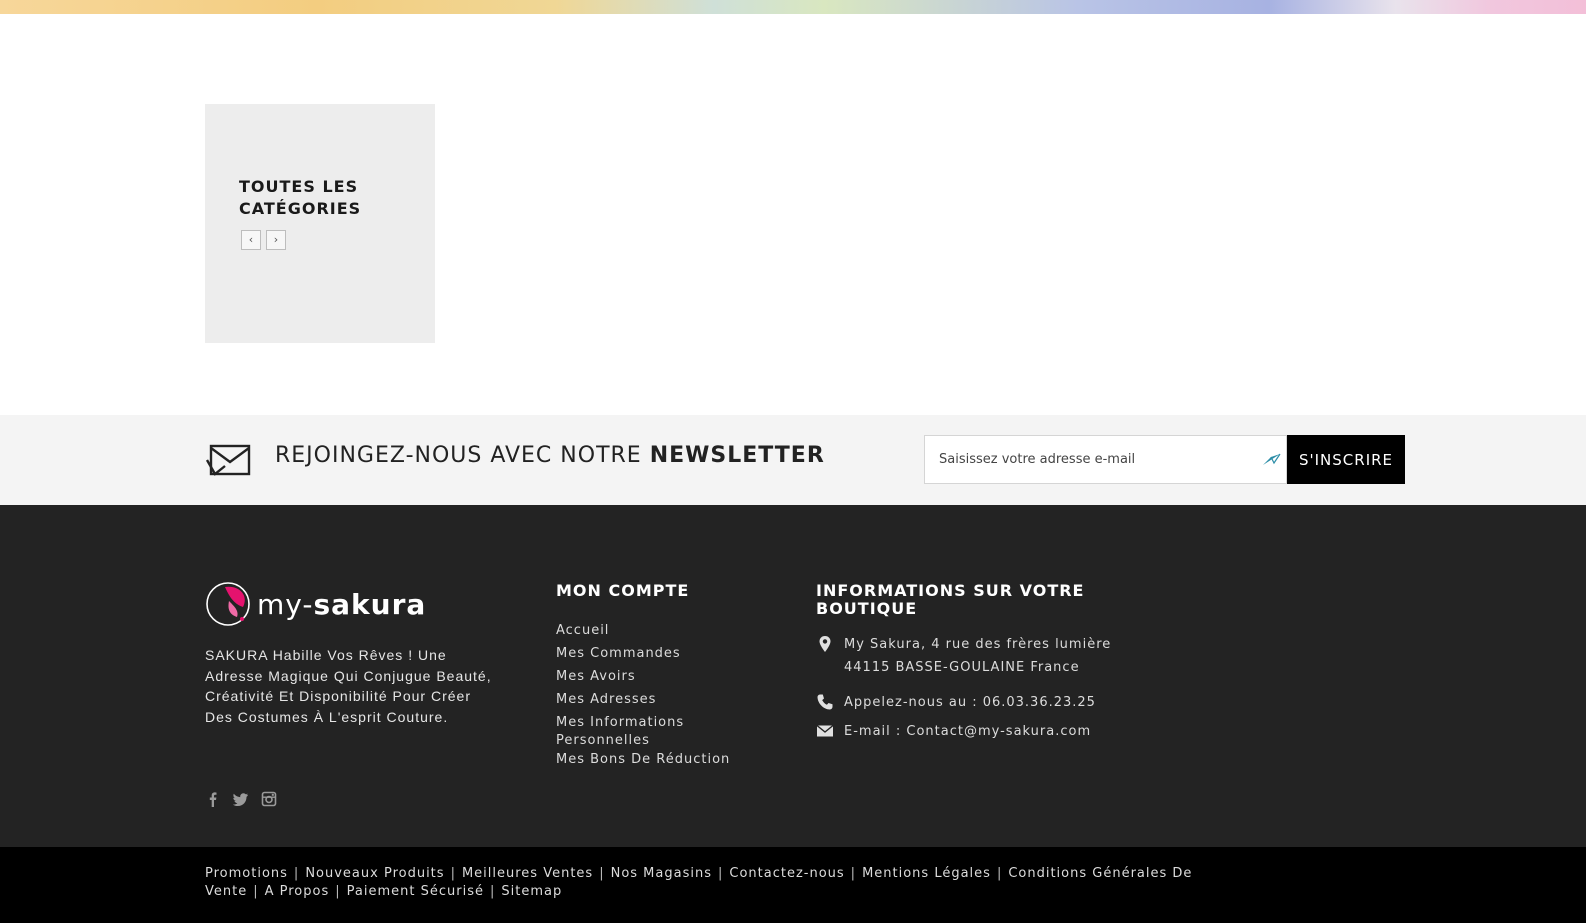 The width and height of the screenshot is (1586, 923). What do you see at coordinates (285, 604) in the screenshot?
I see `logo-text-light: my-` at bounding box center [285, 604].